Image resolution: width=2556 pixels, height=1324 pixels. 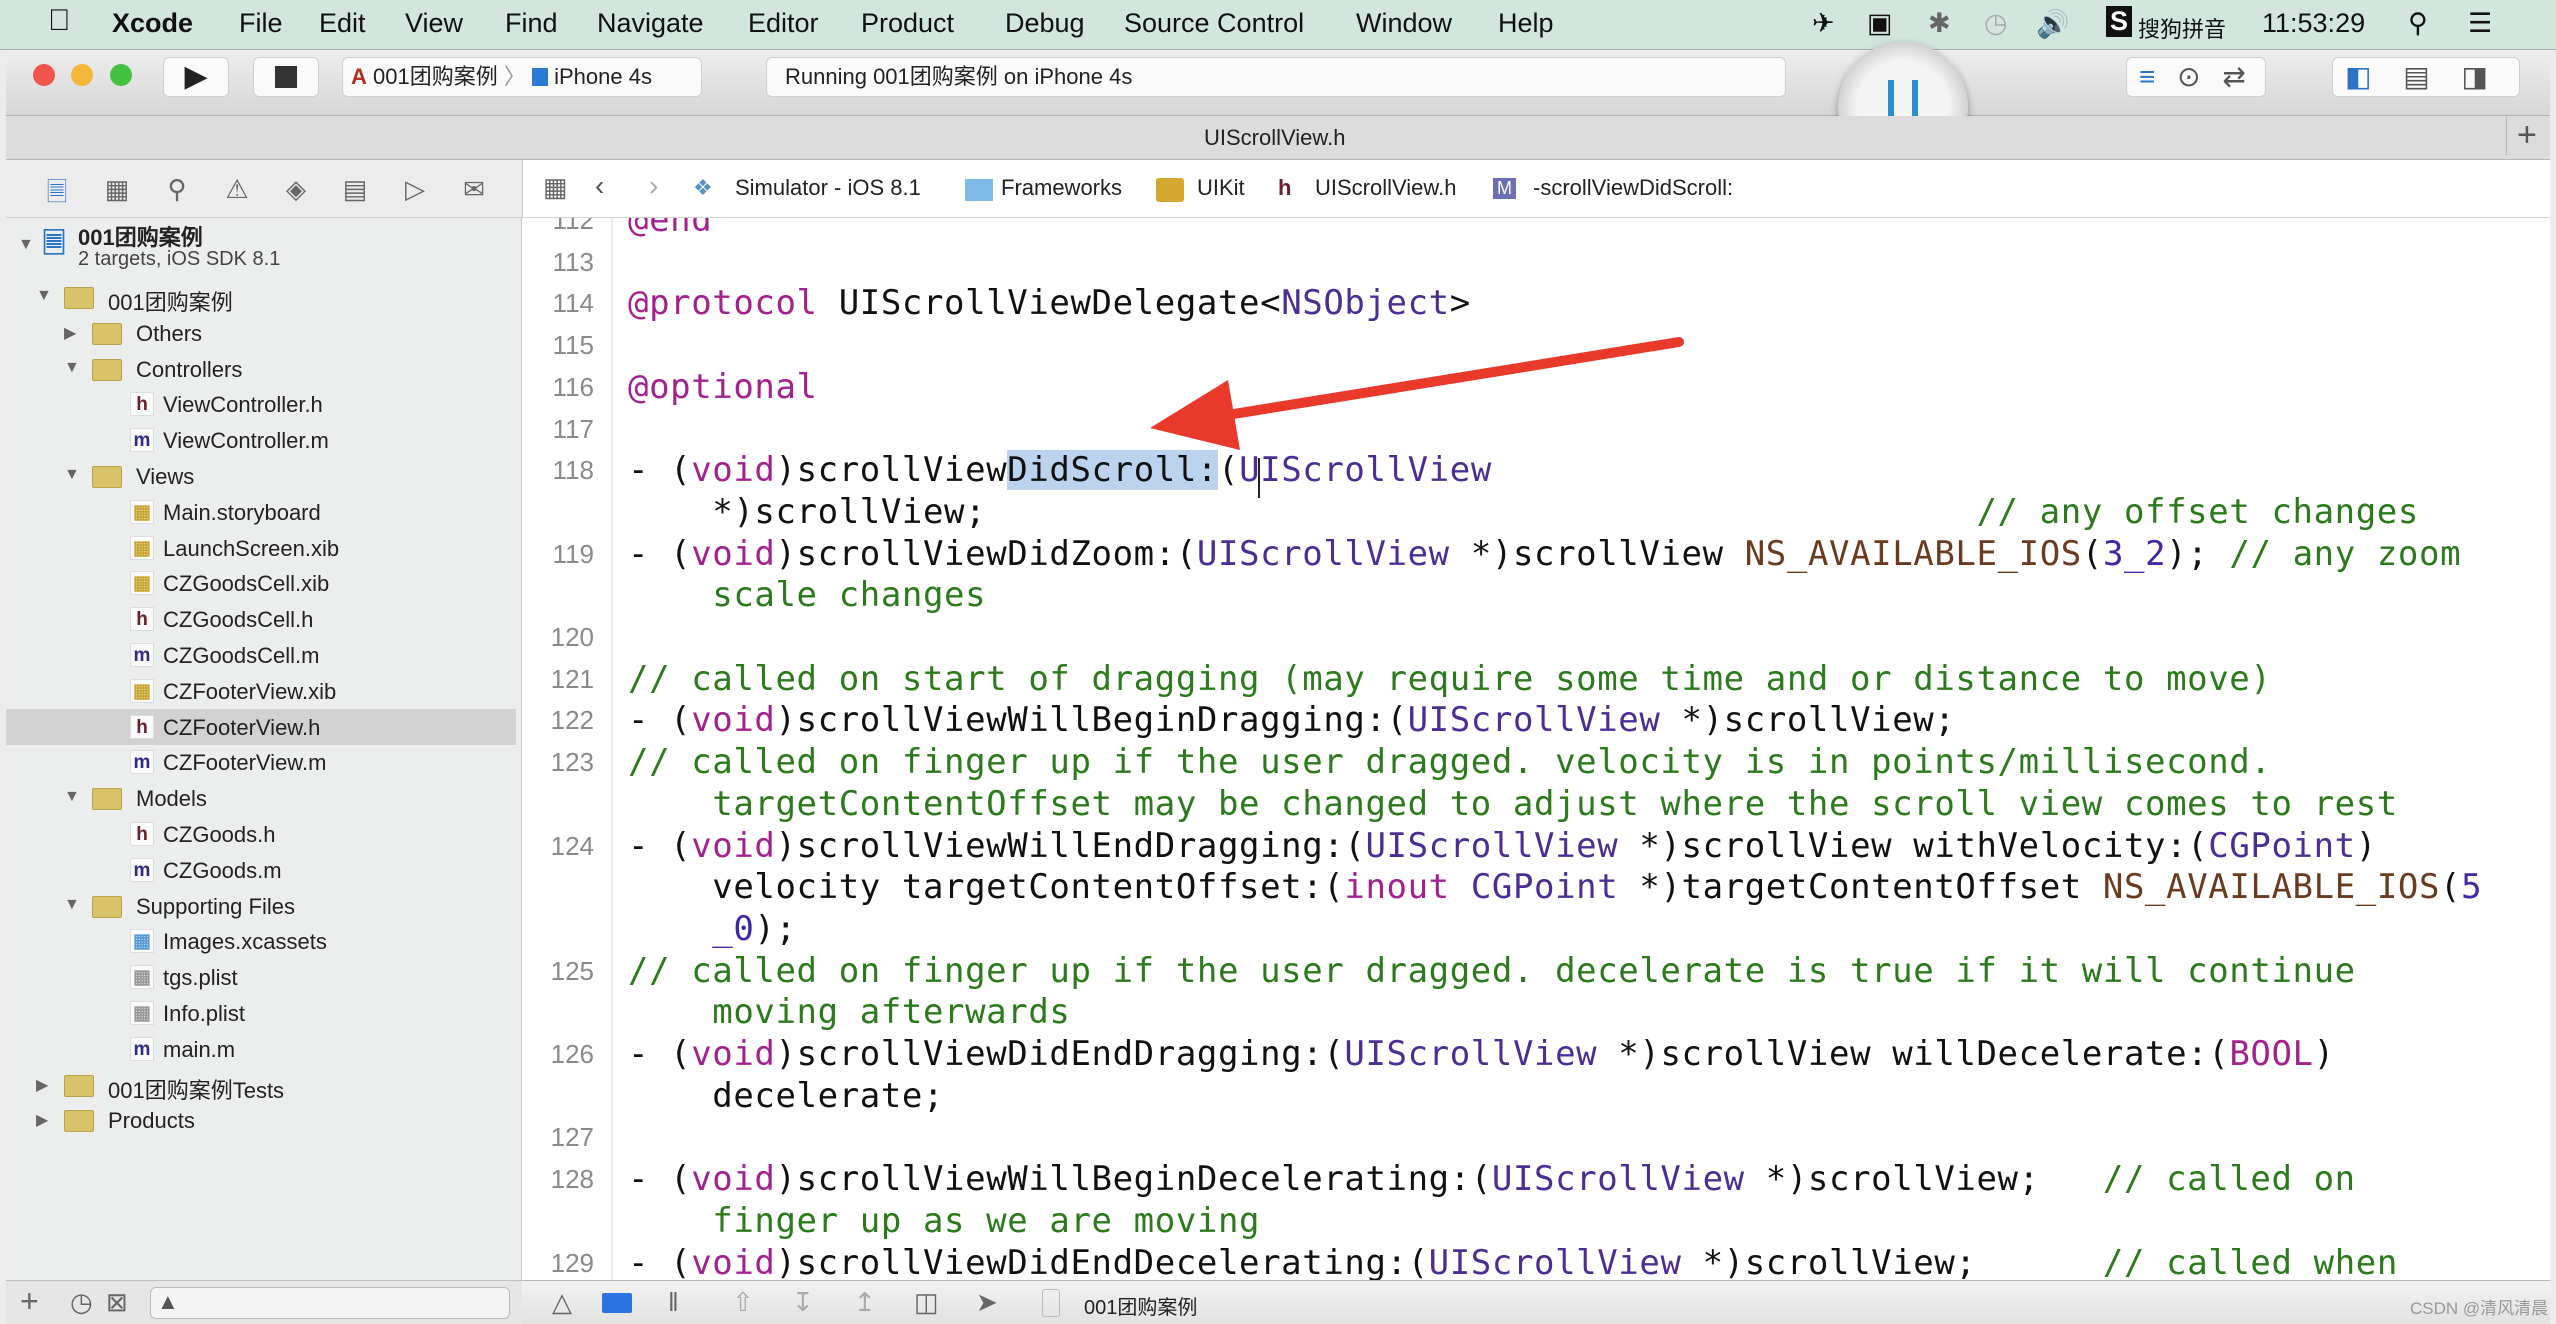 What do you see at coordinates (2521, 135) in the screenshot?
I see `add-tab-button: +` at bounding box center [2521, 135].